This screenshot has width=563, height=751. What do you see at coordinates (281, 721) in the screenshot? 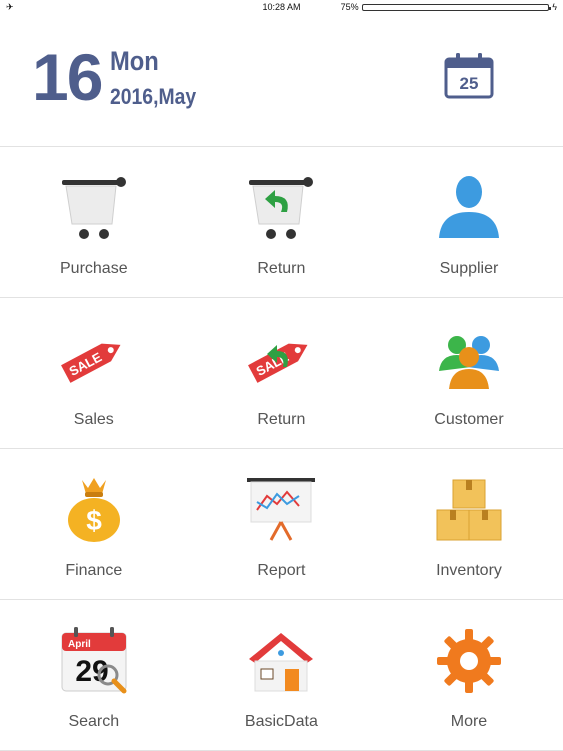
I see `tile-label: BasicData` at bounding box center [281, 721].